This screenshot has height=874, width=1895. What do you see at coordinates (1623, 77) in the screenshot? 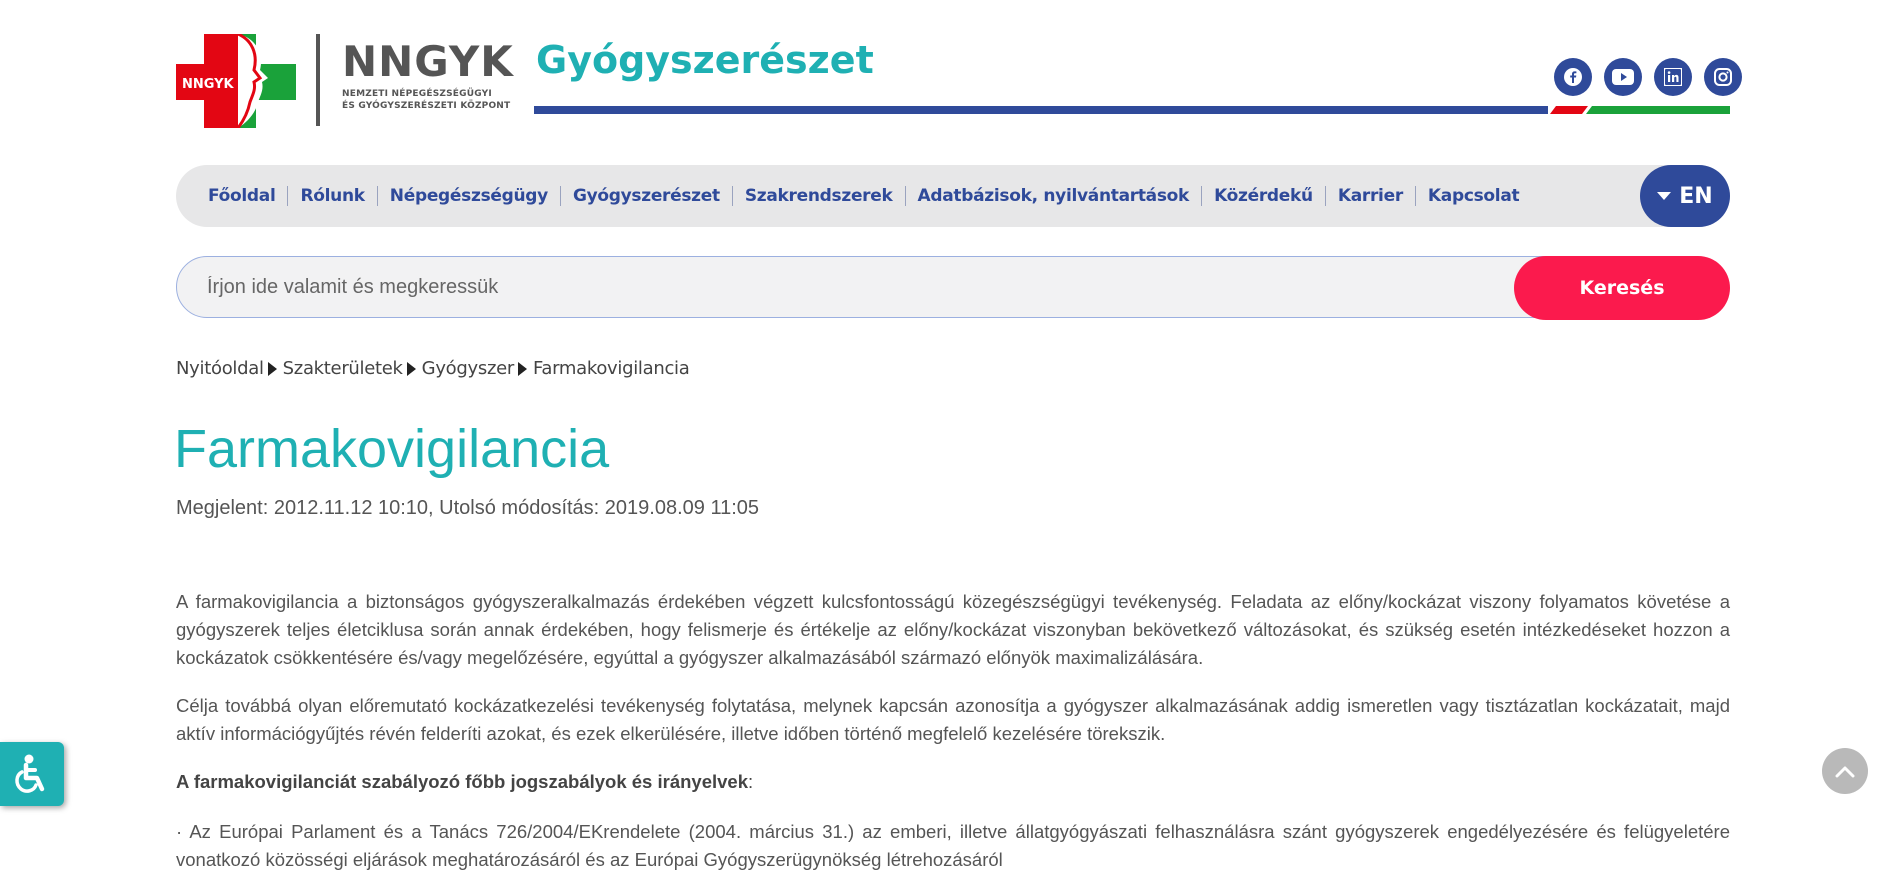
I see `youtube-icon` at bounding box center [1623, 77].